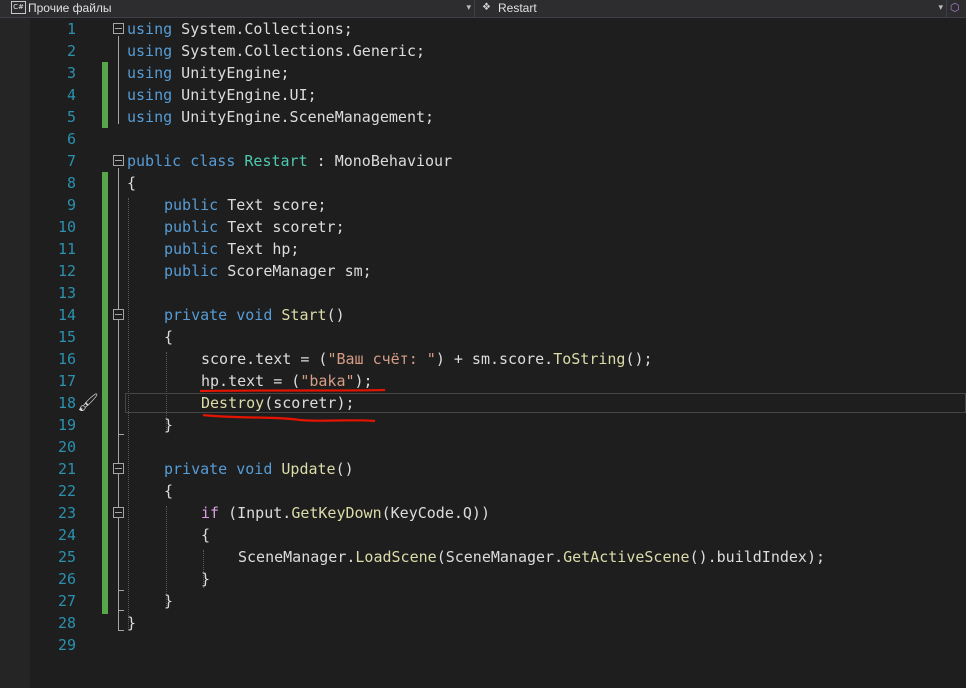  I want to click on csharp-file-icon: C#, so click(18, 7).